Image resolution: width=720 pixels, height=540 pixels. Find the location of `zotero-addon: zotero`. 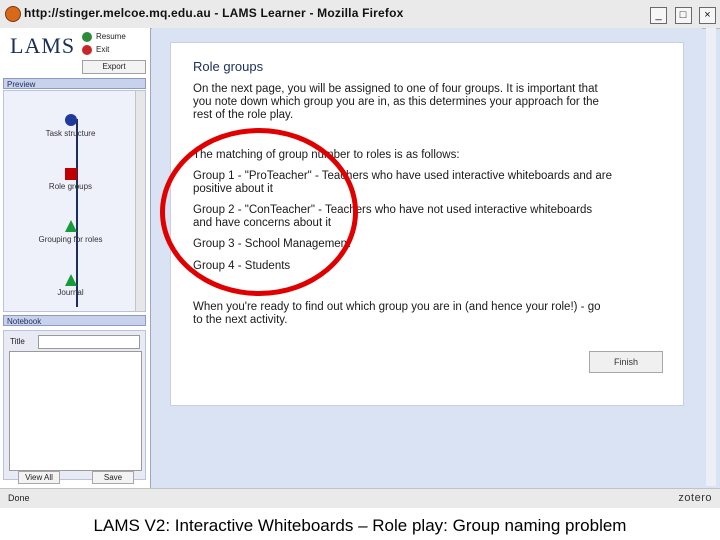

zotero-addon: zotero is located at coordinates (695, 498).